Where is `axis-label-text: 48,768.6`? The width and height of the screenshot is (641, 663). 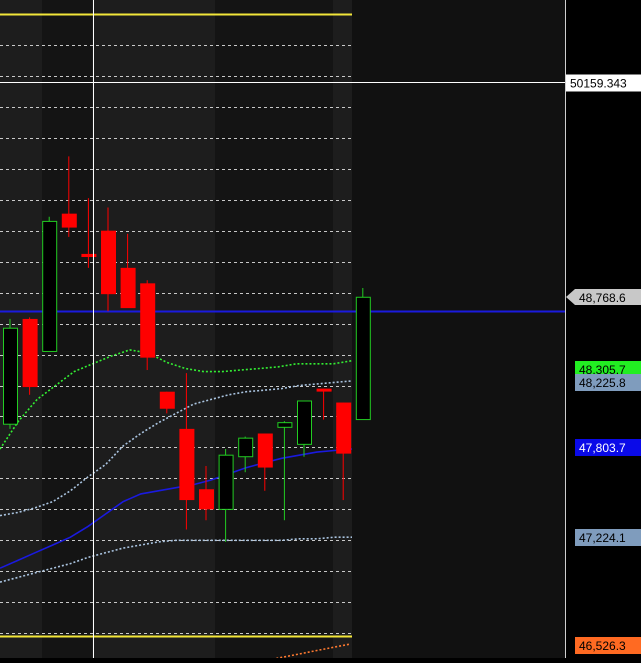 axis-label-text: 48,768.6 is located at coordinates (602, 298).